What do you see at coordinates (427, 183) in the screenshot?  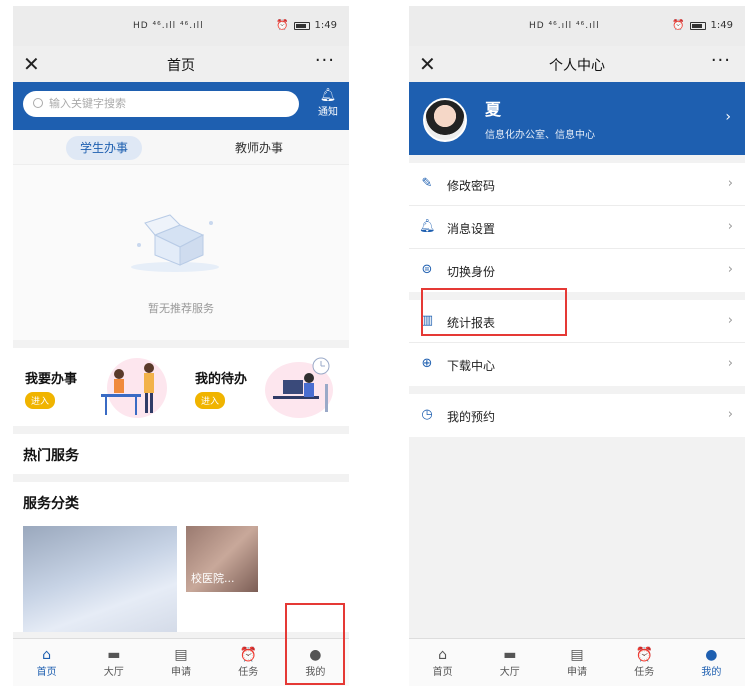 I see `edit-icon: ✎` at bounding box center [427, 183].